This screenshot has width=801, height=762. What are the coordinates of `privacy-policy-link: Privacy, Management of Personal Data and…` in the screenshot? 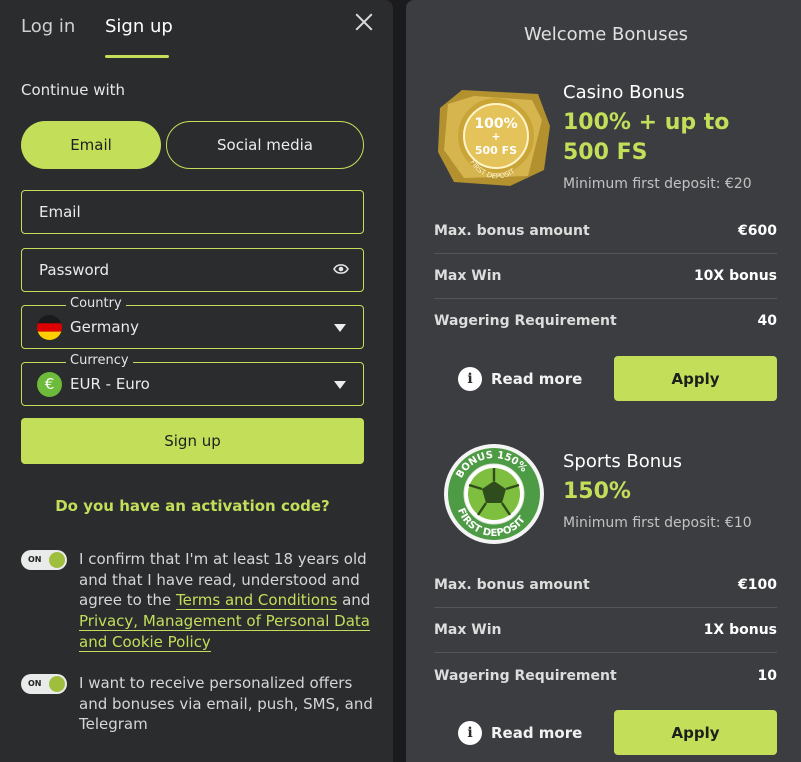 It's located at (224, 632).